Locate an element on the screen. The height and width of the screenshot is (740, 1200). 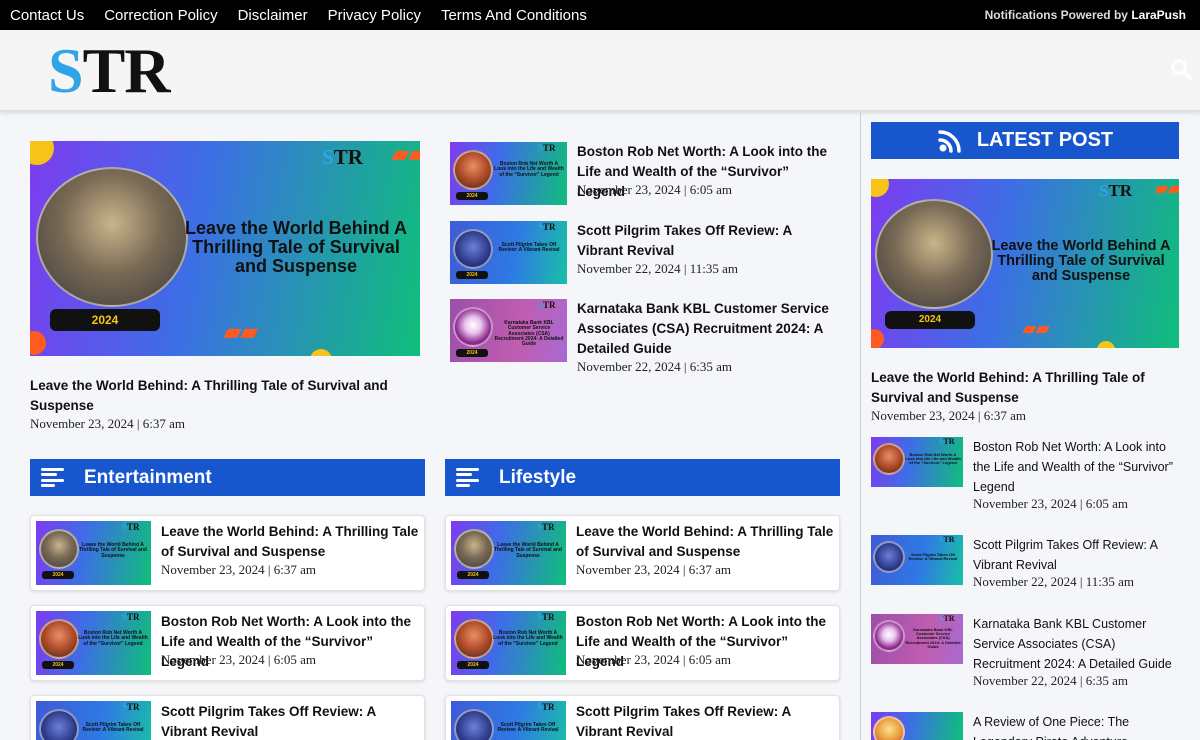
nav-correction-policy: Correction Policy is located at coordinates (160, 15).